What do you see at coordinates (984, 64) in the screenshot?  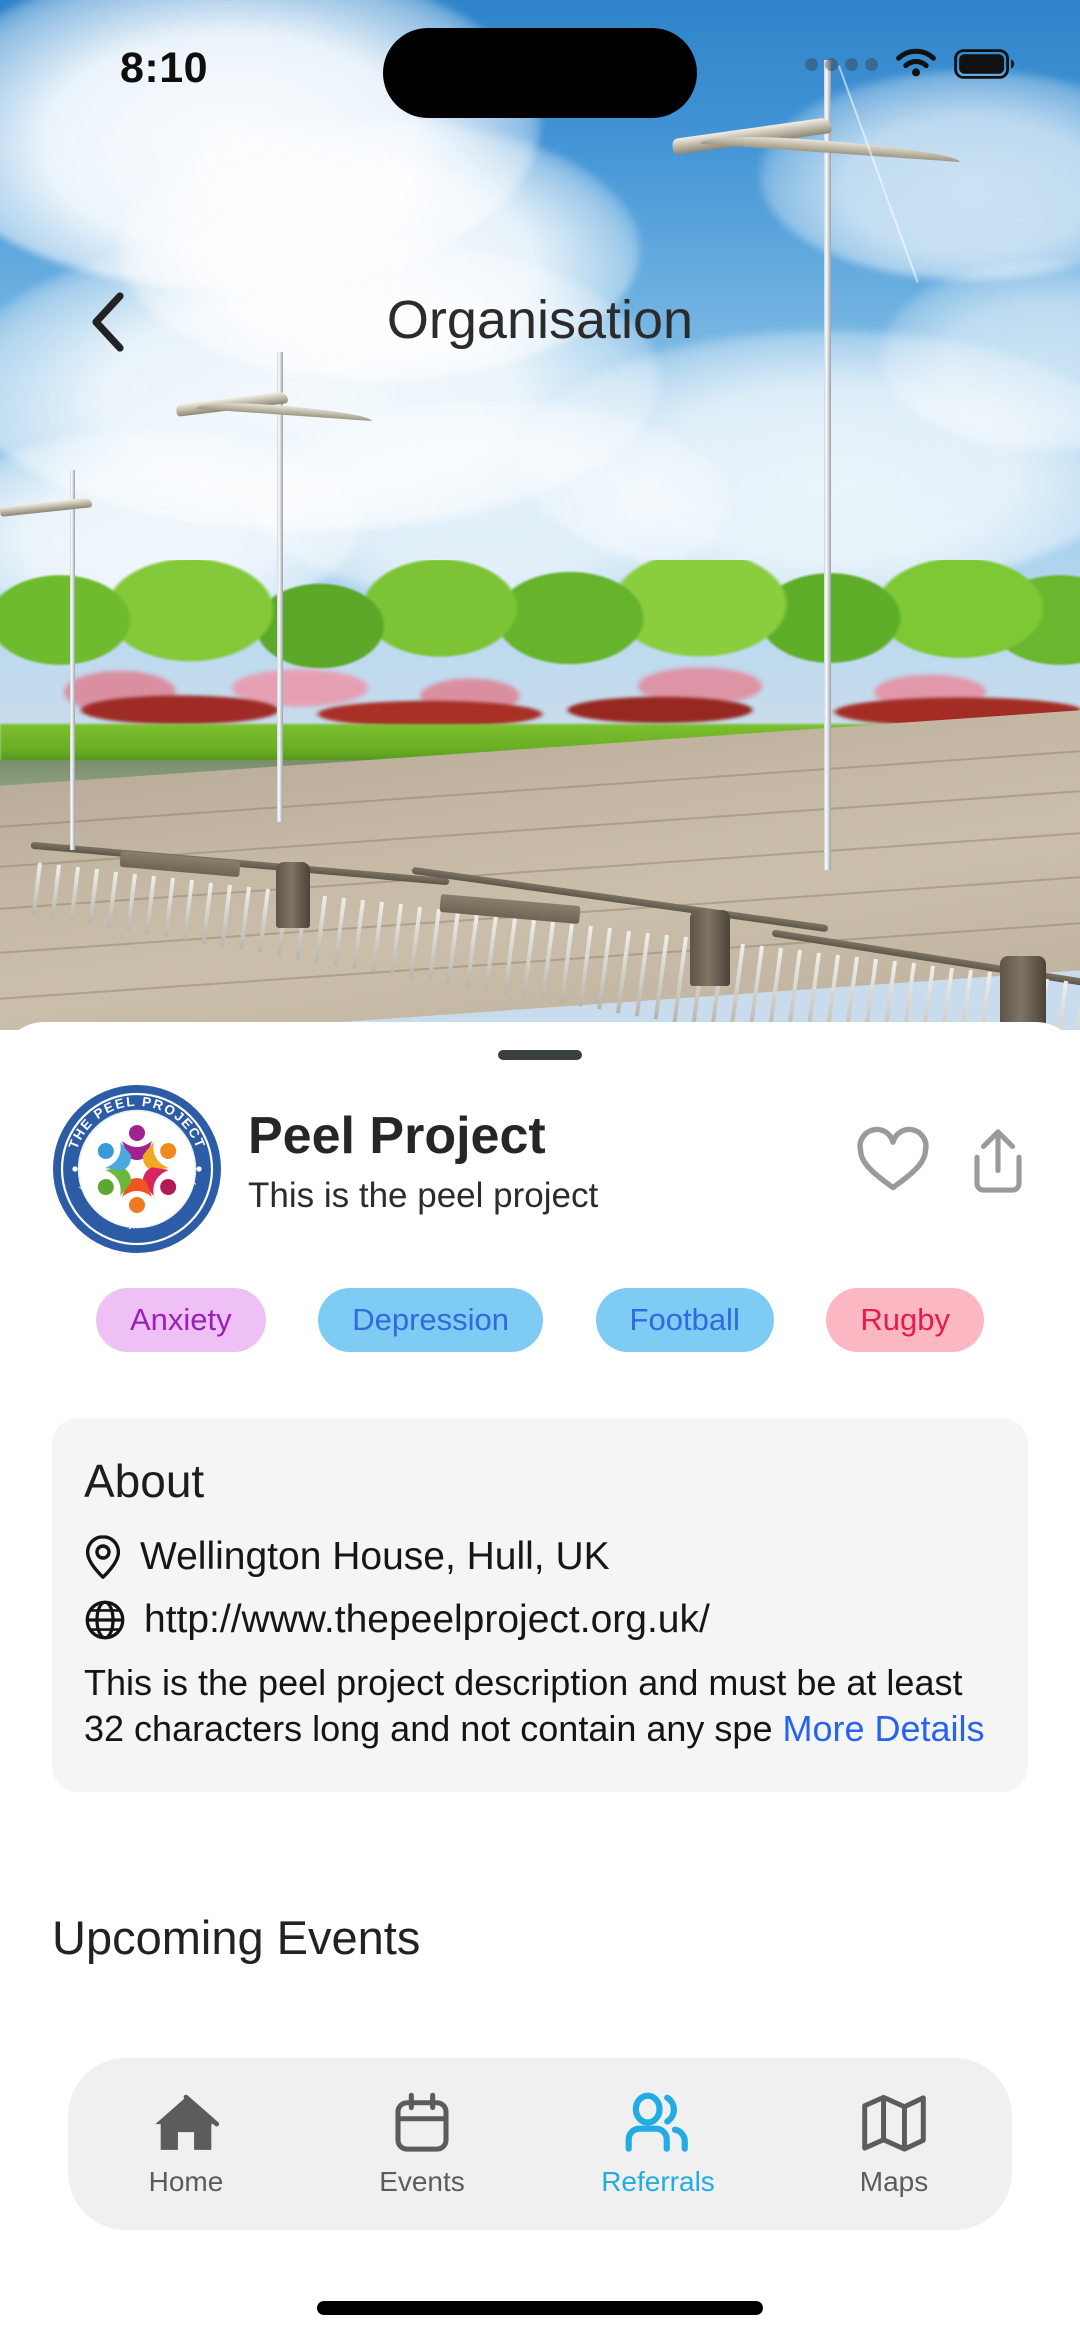 I see `battery-full-icon` at bounding box center [984, 64].